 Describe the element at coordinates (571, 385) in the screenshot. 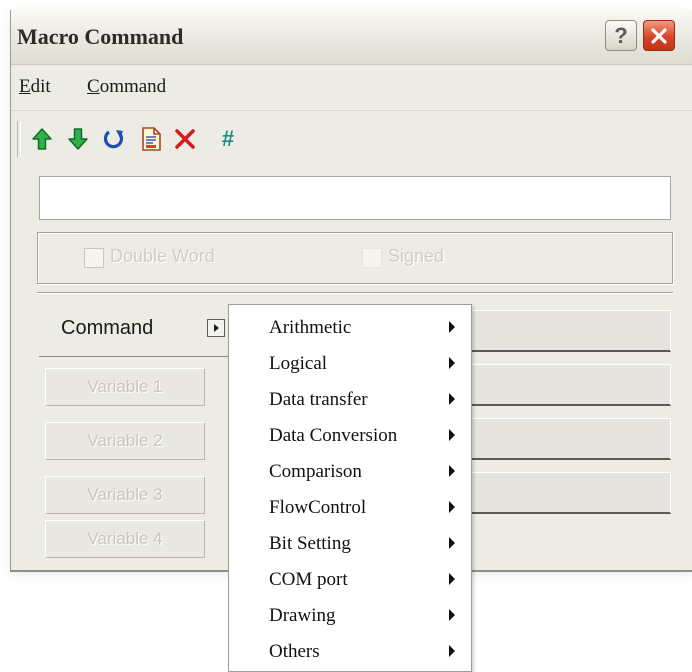

I see `variable-1-field` at that location.